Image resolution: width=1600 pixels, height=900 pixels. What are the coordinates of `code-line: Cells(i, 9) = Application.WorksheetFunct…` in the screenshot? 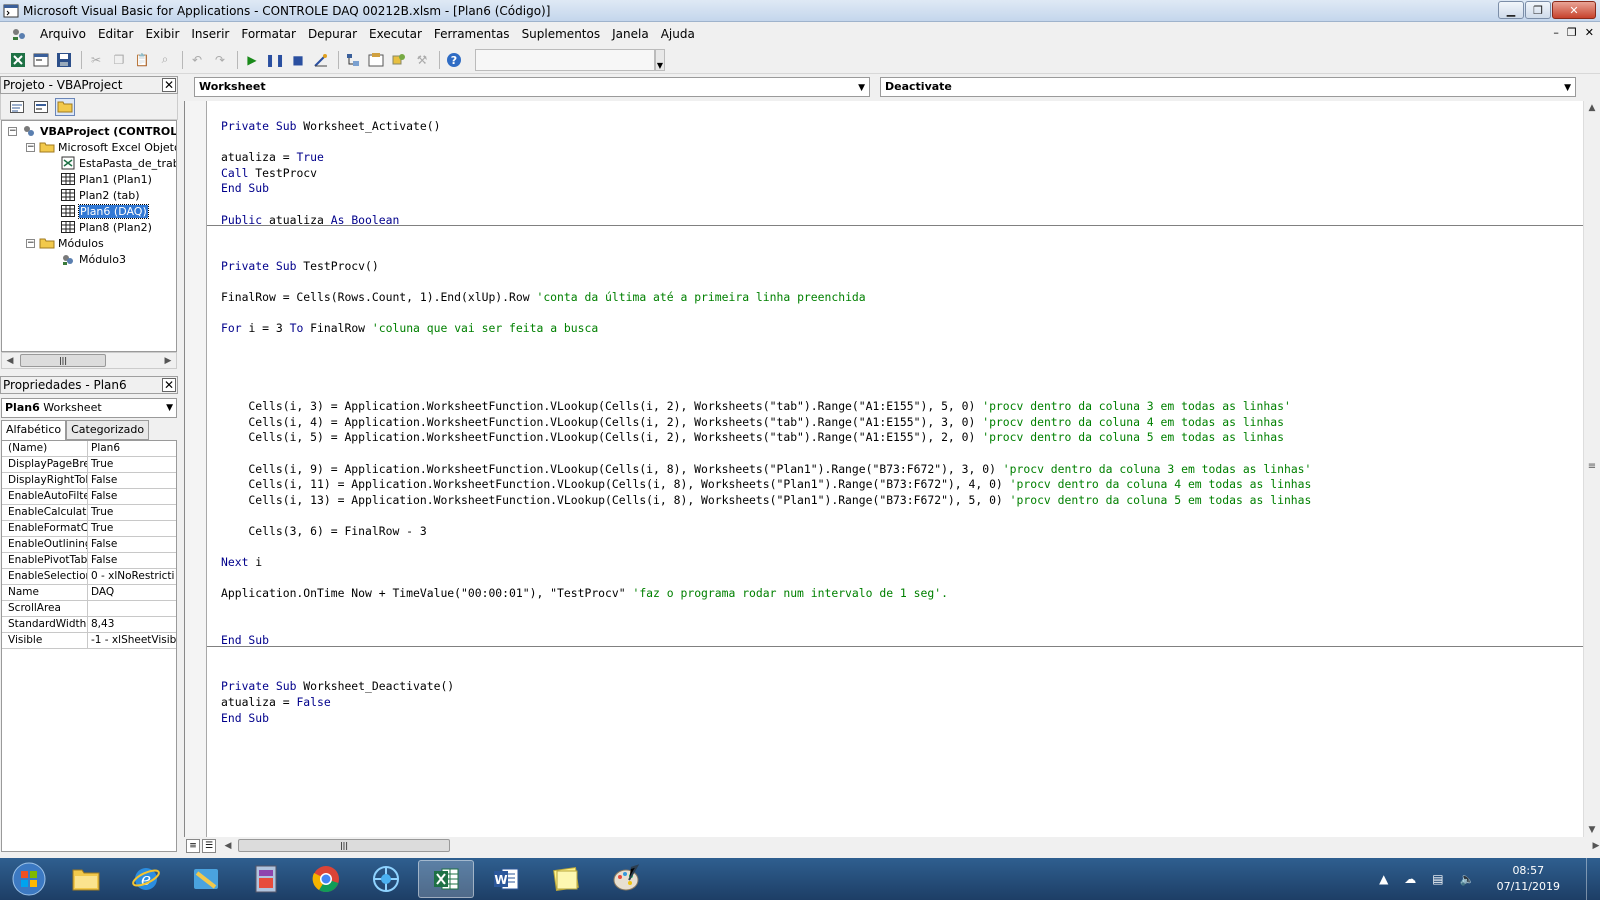 It's located at (766, 469).